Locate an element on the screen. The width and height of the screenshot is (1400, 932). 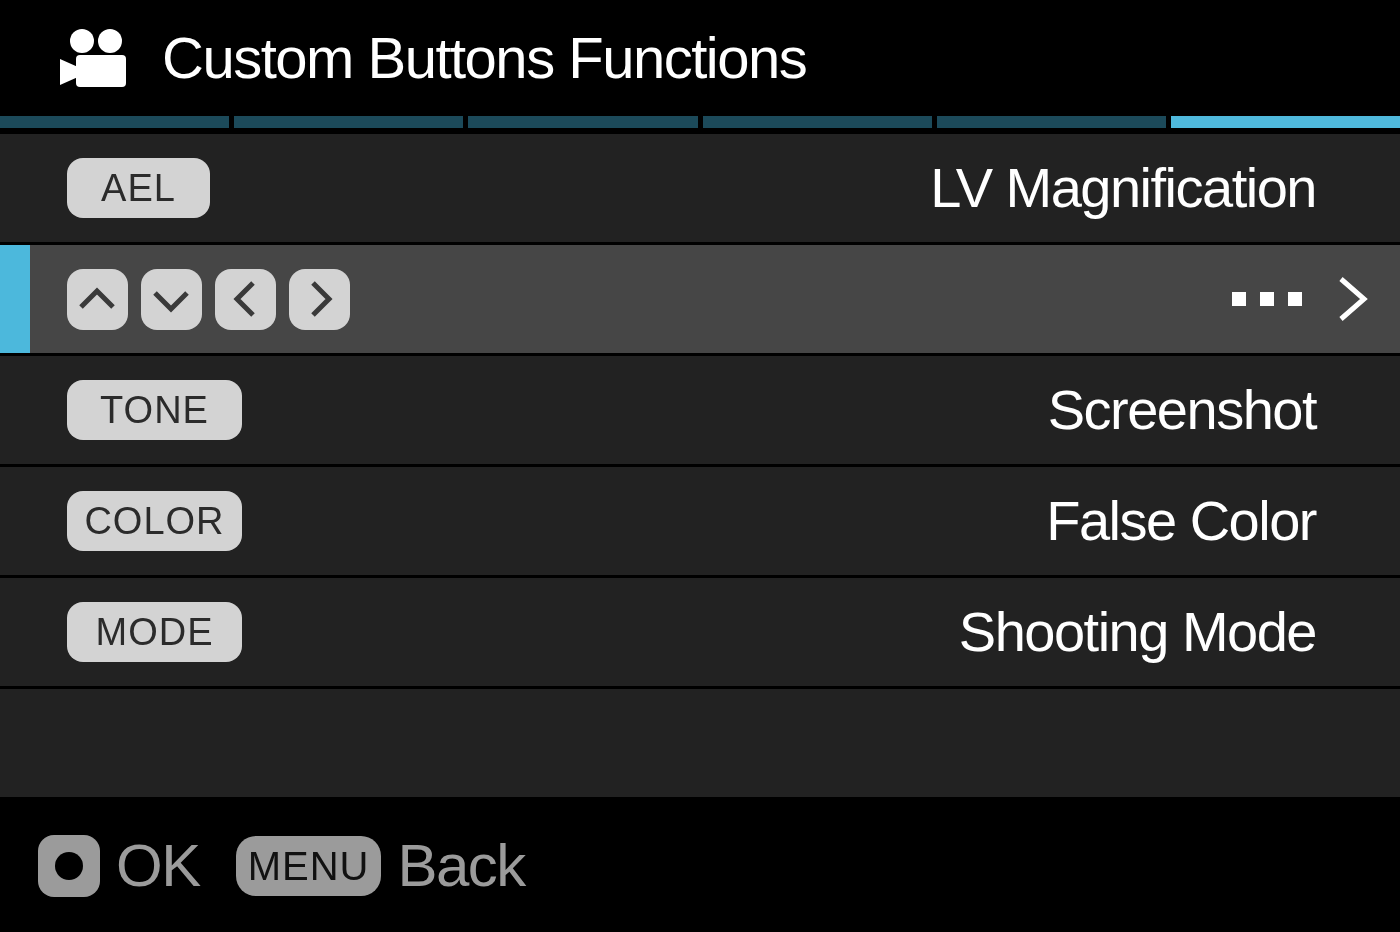
setting-value: Screenshot is located at coordinates (1181, 410).